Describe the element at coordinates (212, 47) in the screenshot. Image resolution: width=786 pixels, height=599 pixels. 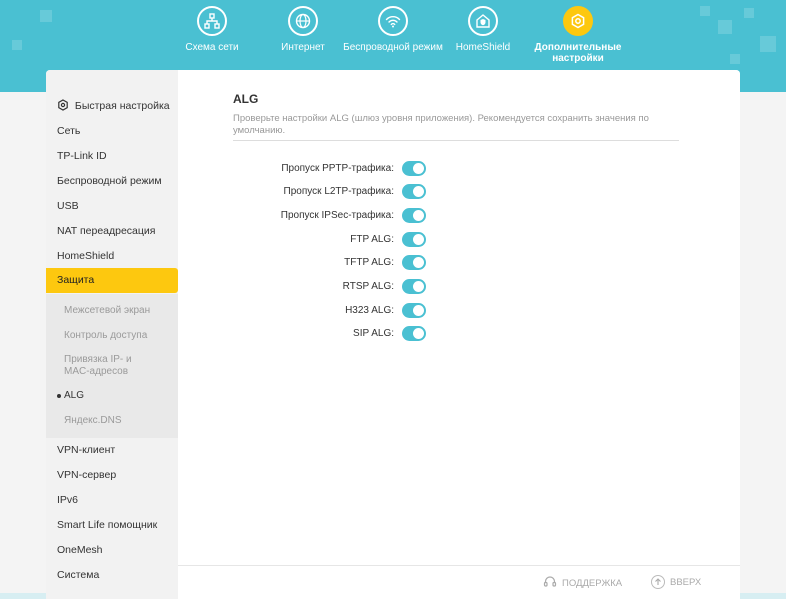
I see `nav-label: Схема сети` at that location.